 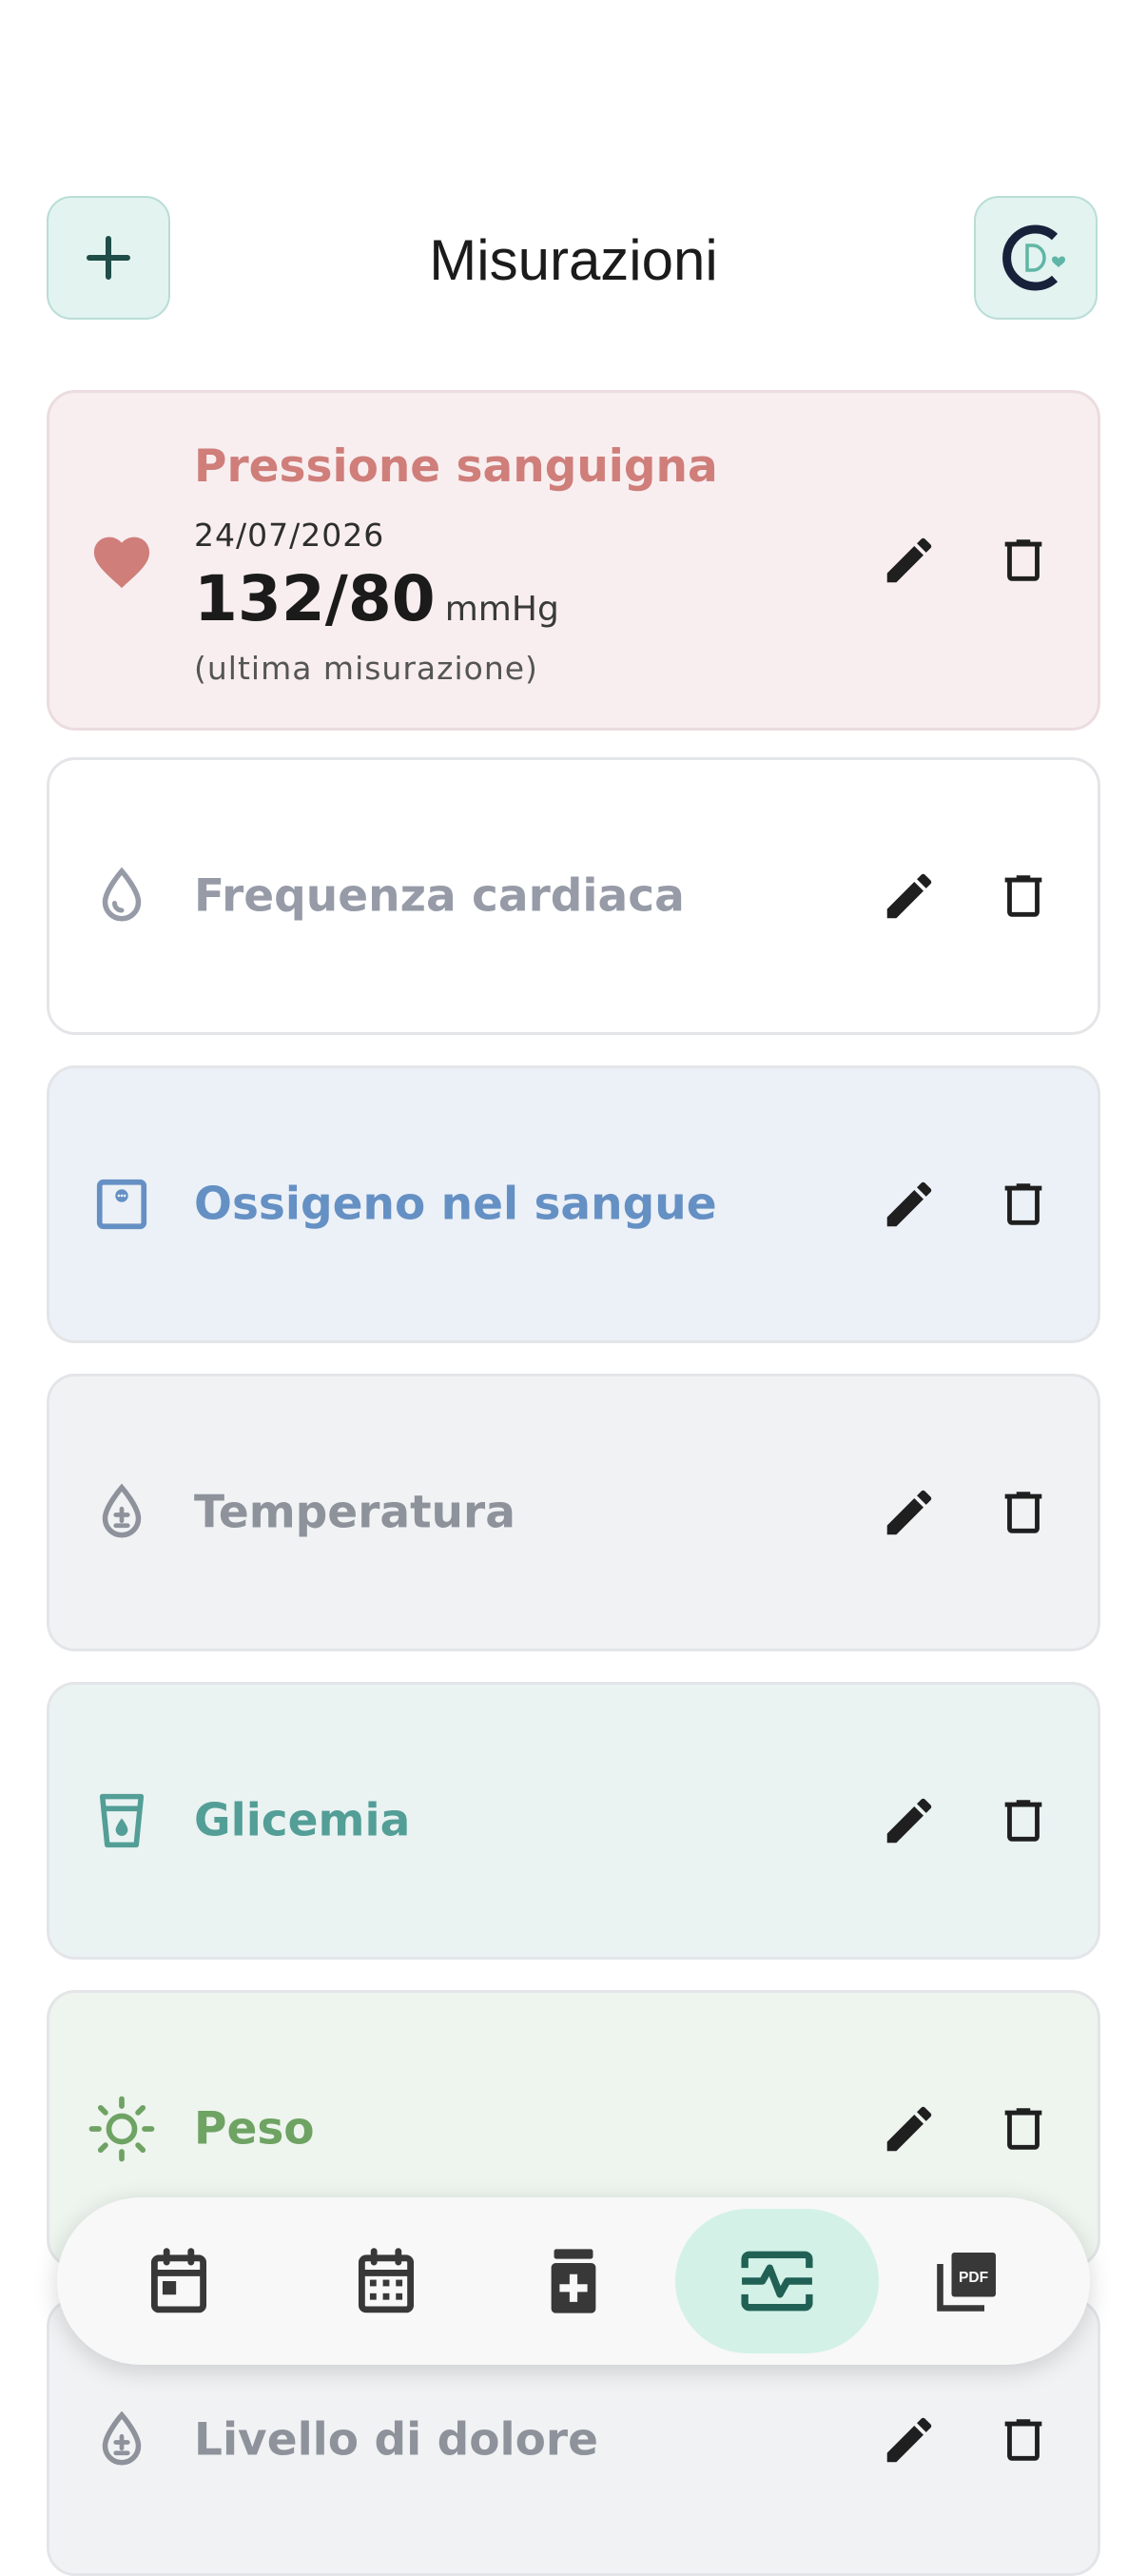 I want to click on measurement-name: Frequenza cardiaca, so click(x=439, y=896).